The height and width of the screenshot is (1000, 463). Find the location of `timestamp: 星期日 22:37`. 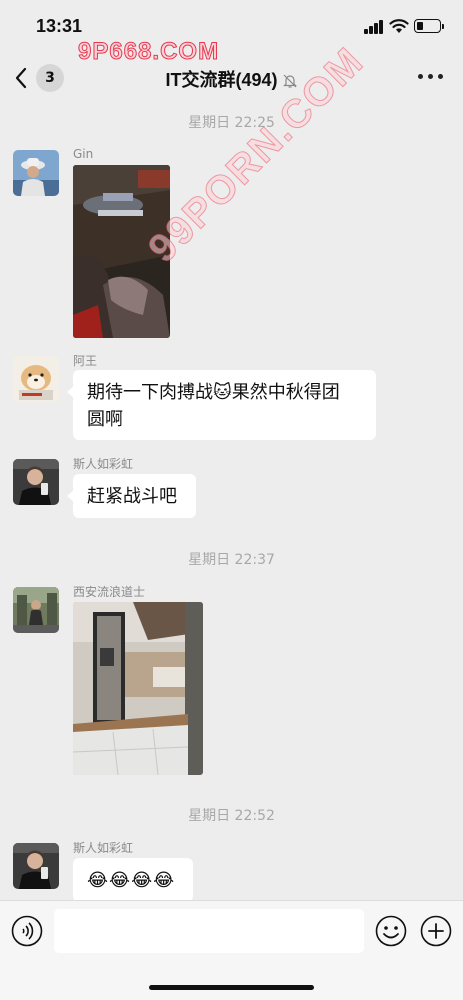

timestamp: 星期日 22:37 is located at coordinates (231, 560).